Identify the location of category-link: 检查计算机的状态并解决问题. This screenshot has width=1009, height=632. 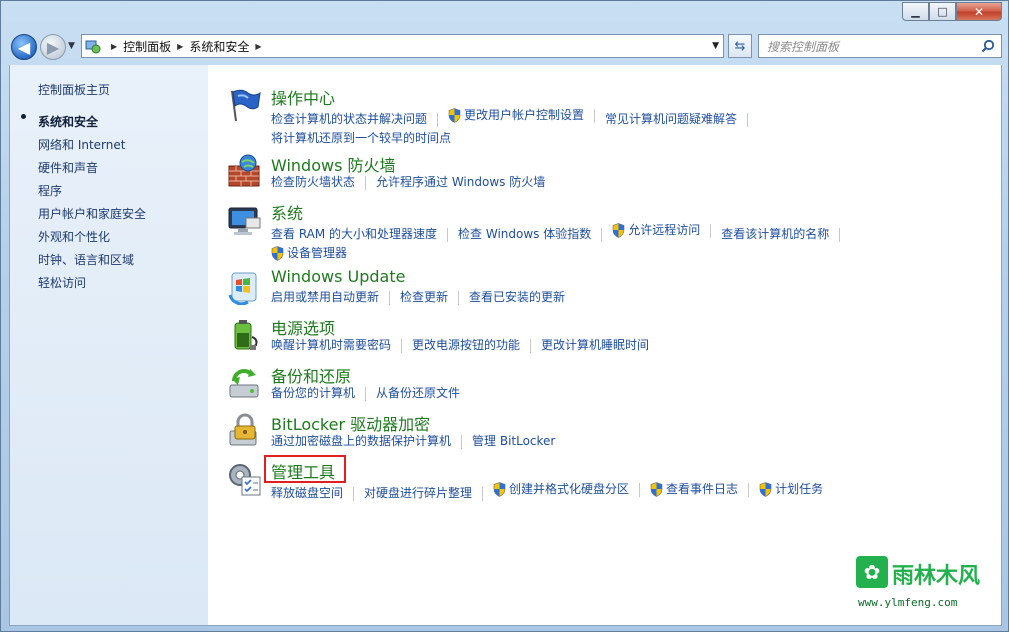
(349, 119).